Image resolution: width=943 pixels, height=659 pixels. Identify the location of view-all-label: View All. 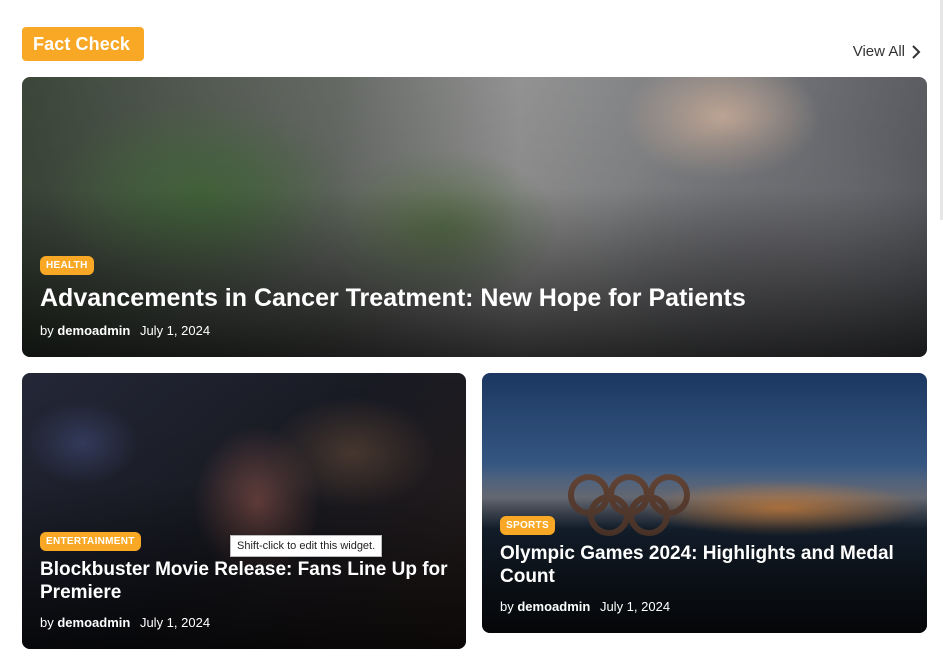
(878, 51).